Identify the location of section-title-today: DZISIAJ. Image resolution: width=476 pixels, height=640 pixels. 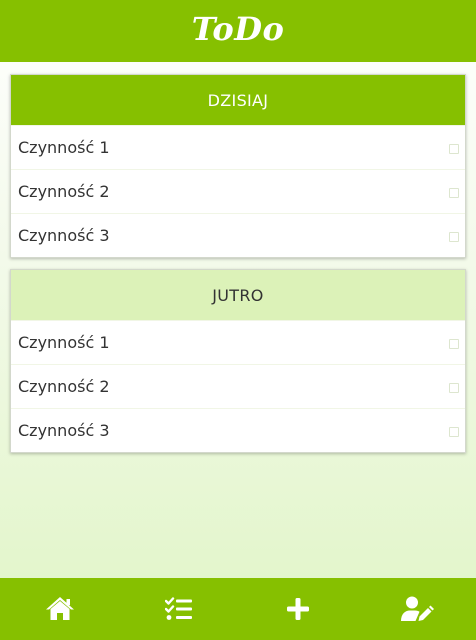
(238, 100).